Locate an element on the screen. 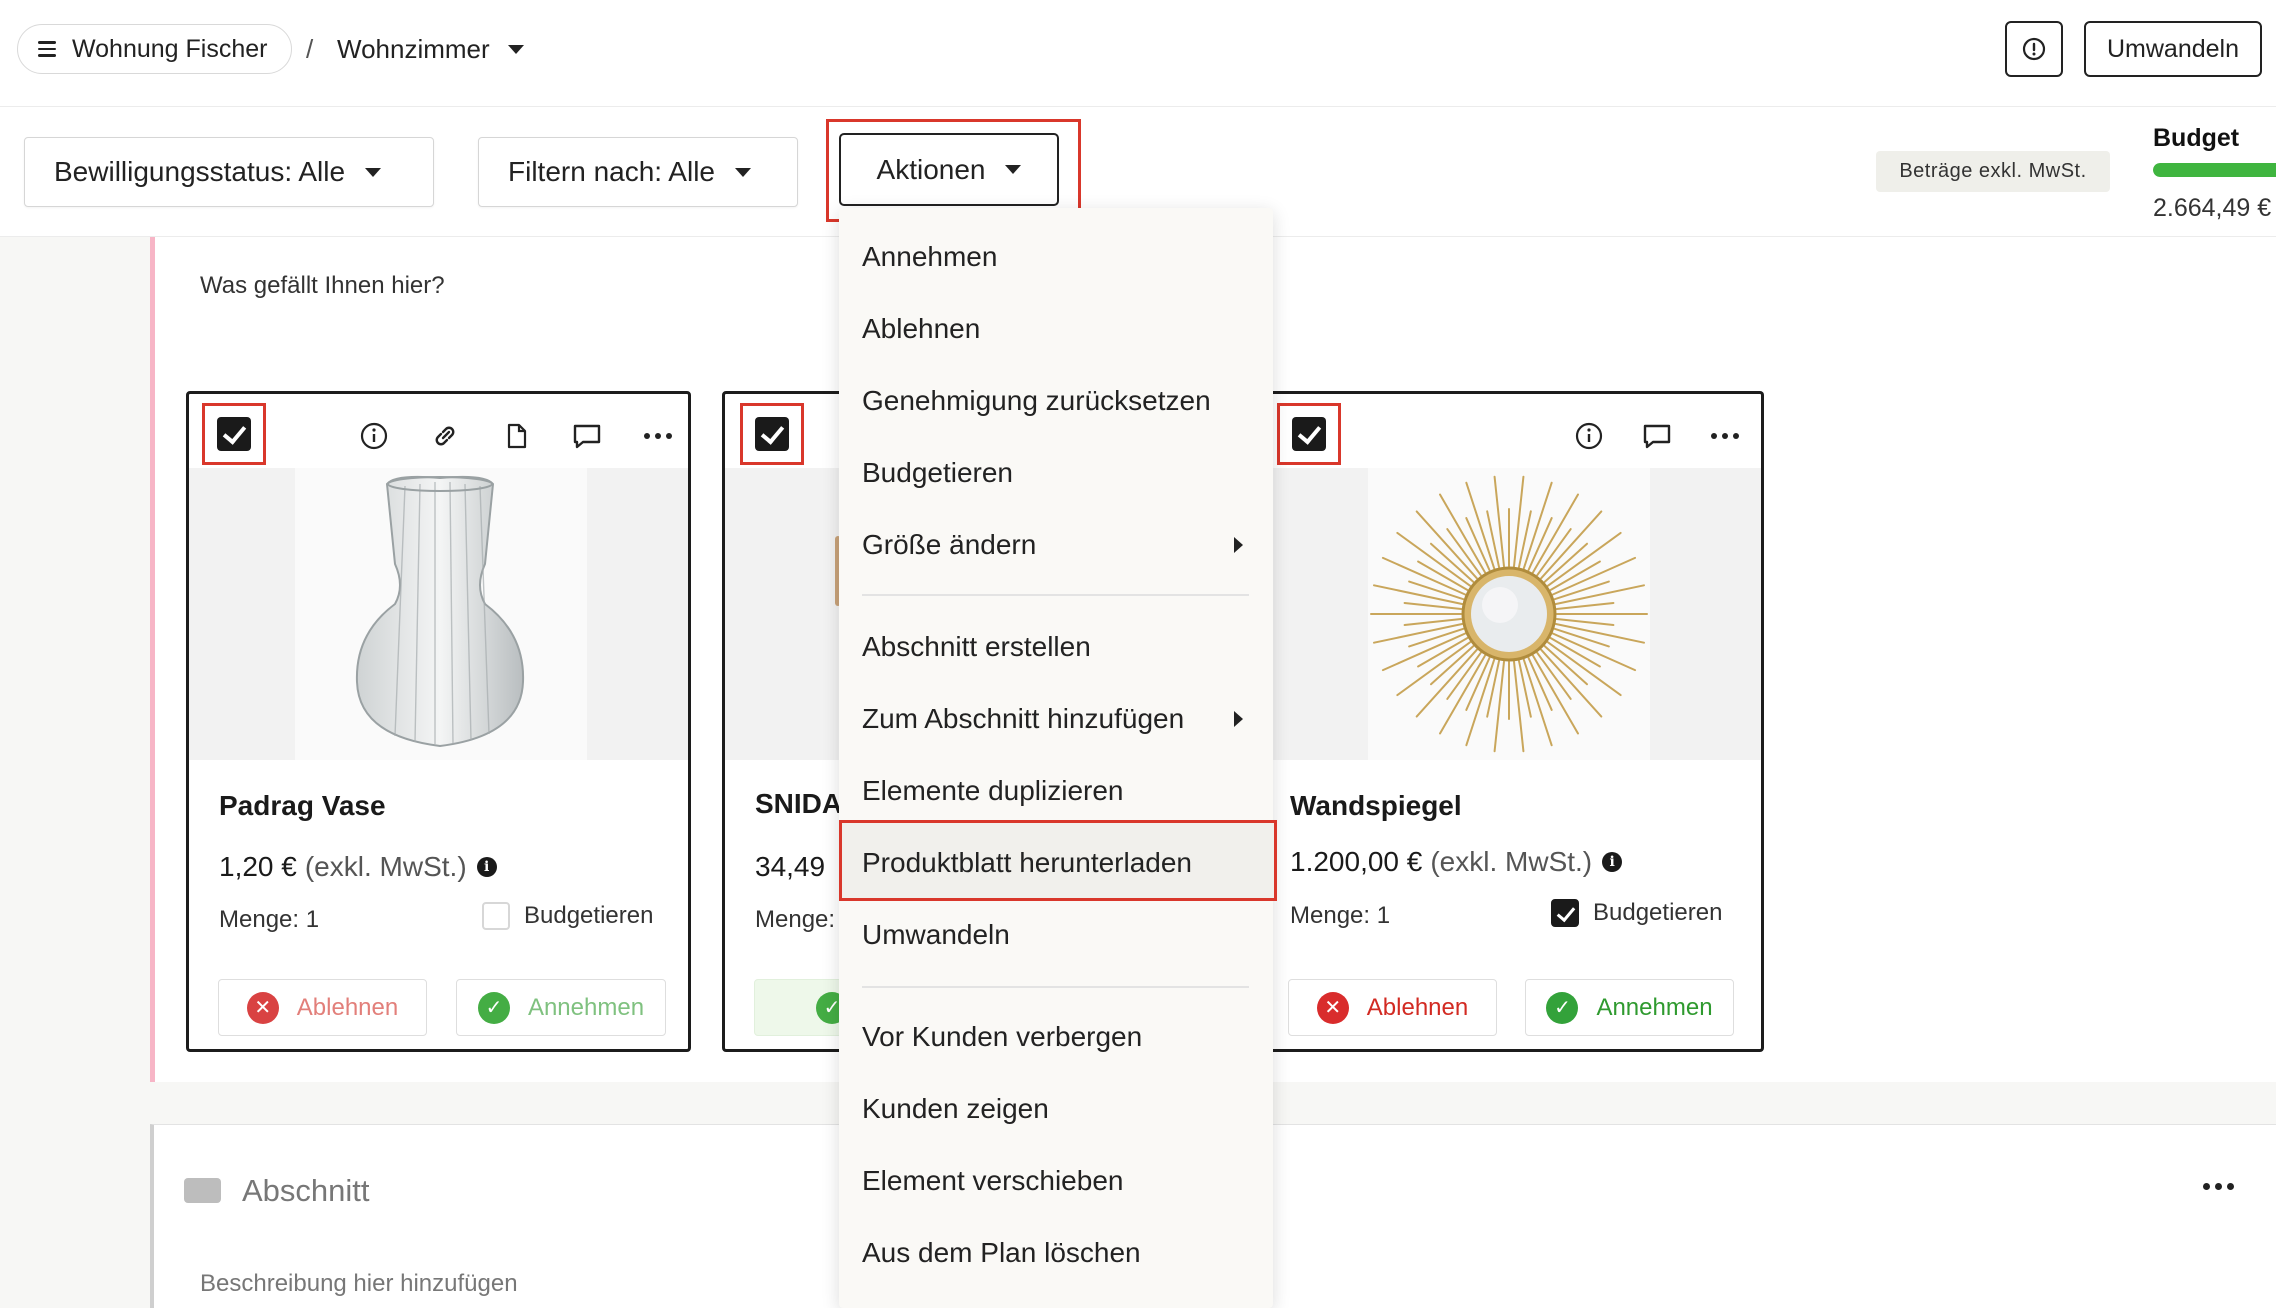  menu-item-label: Genehmigung zurücksetzen is located at coordinates (1036, 400).